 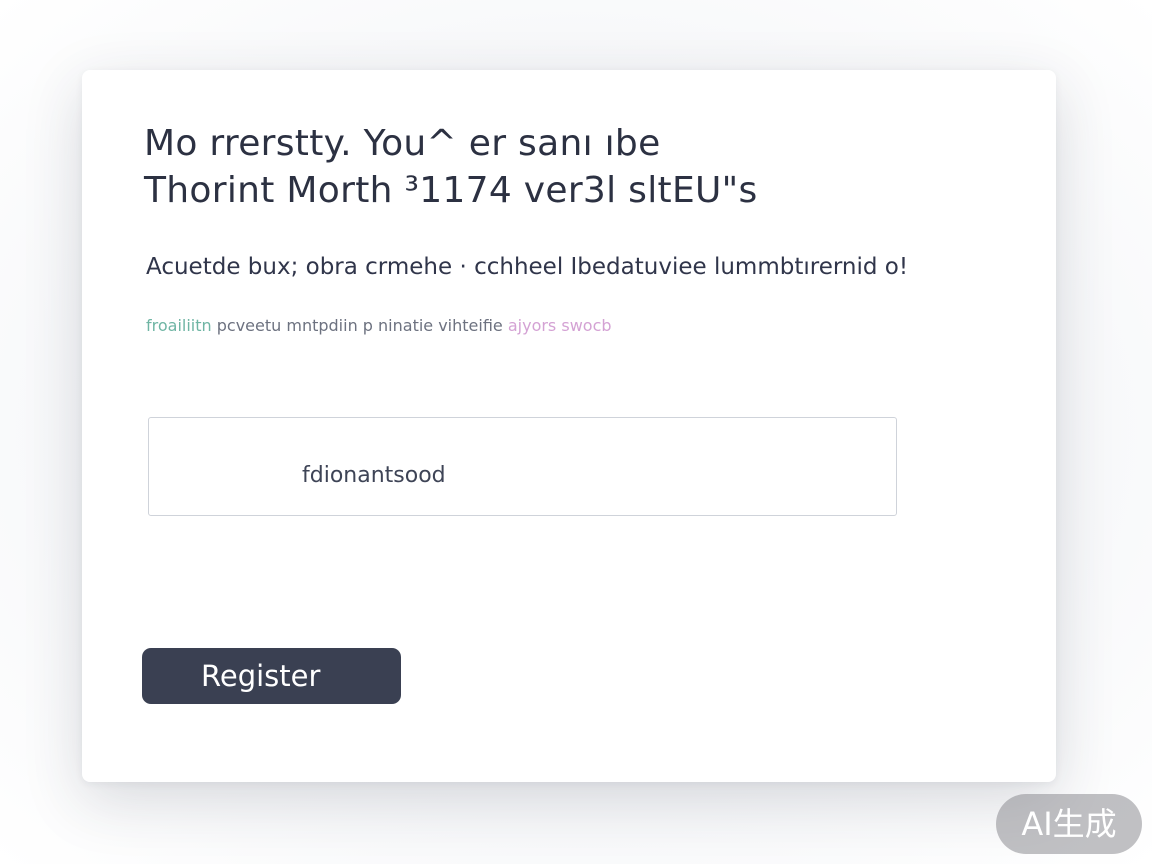 I want to click on register-button: Register, so click(x=271, y=676).